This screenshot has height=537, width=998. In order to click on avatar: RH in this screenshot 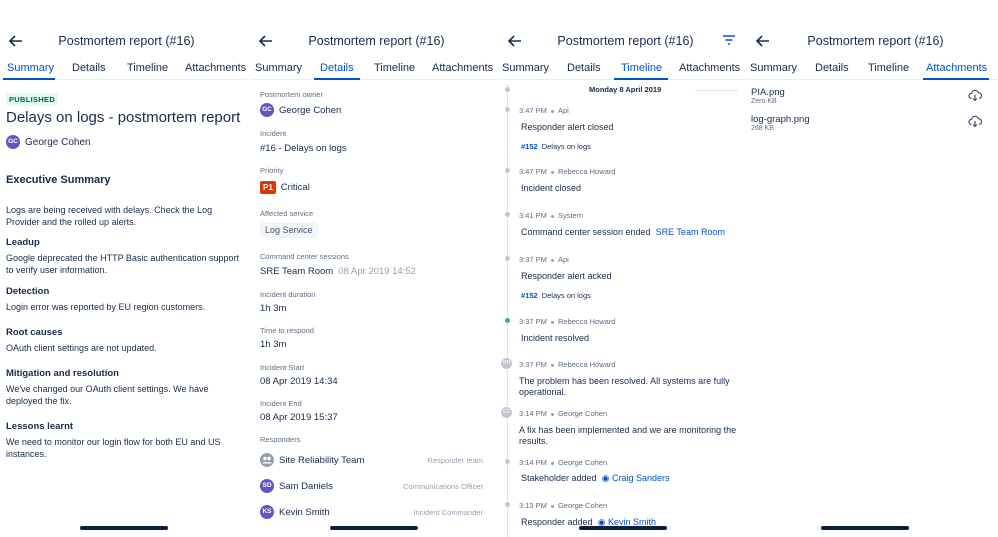, I will do `click(506, 363)`.